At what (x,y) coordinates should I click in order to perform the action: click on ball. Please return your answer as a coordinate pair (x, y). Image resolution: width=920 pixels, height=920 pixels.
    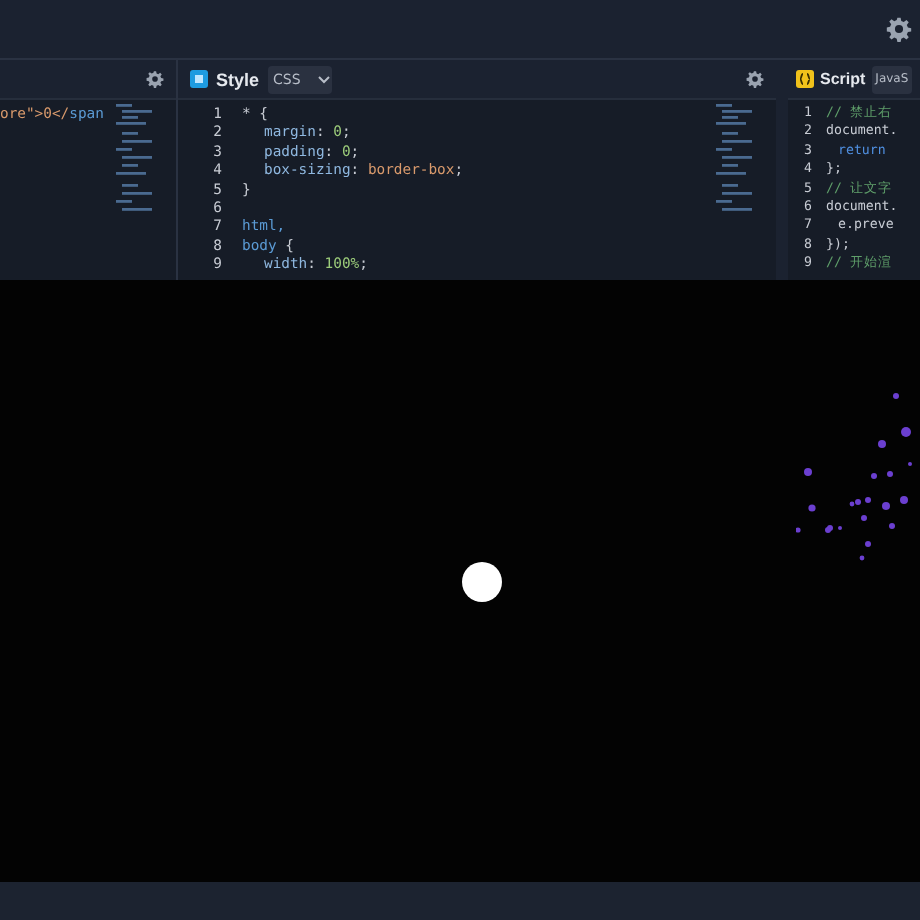
    Looking at the image, I should click on (482, 582).